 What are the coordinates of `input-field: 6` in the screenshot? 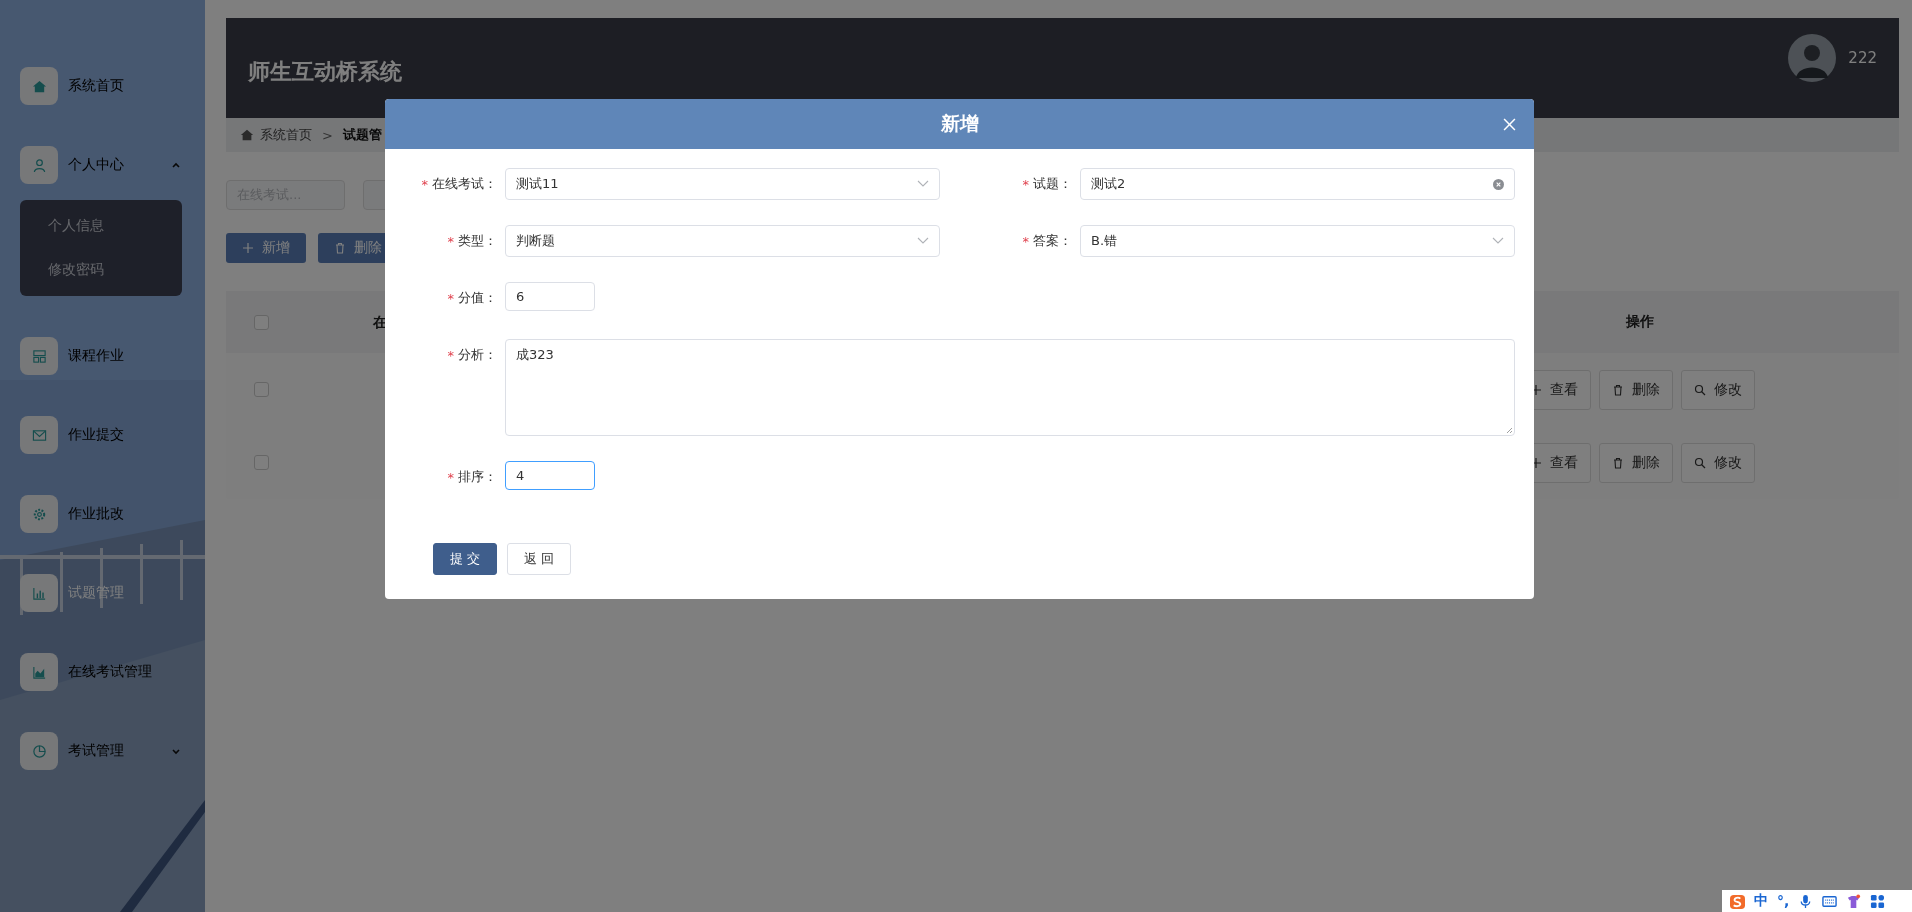 It's located at (550, 296).